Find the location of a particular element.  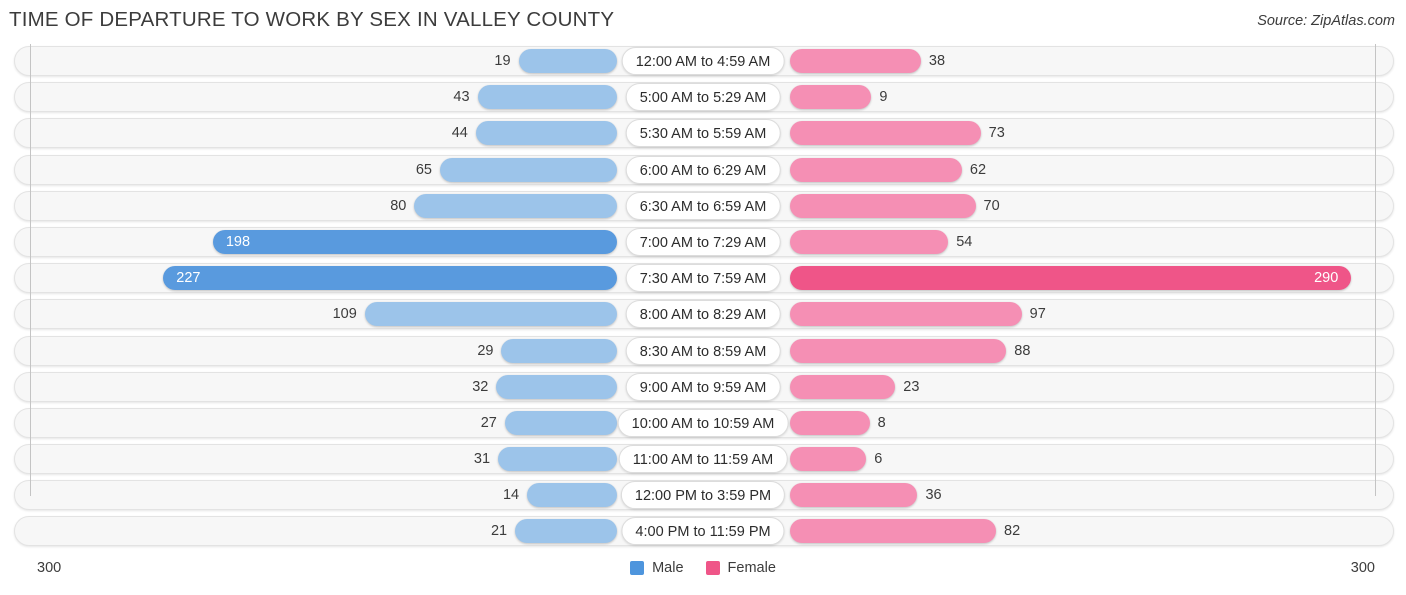

category-label: 8:30 AM to 8:59 AM is located at coordinates (703, 350).